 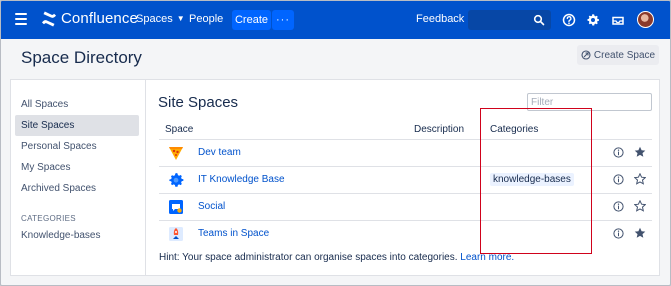 What do you see at coordinates (440, 19) in the screenshot?
I see `feedback-link: Feedback` at bounding box center [440, 19].